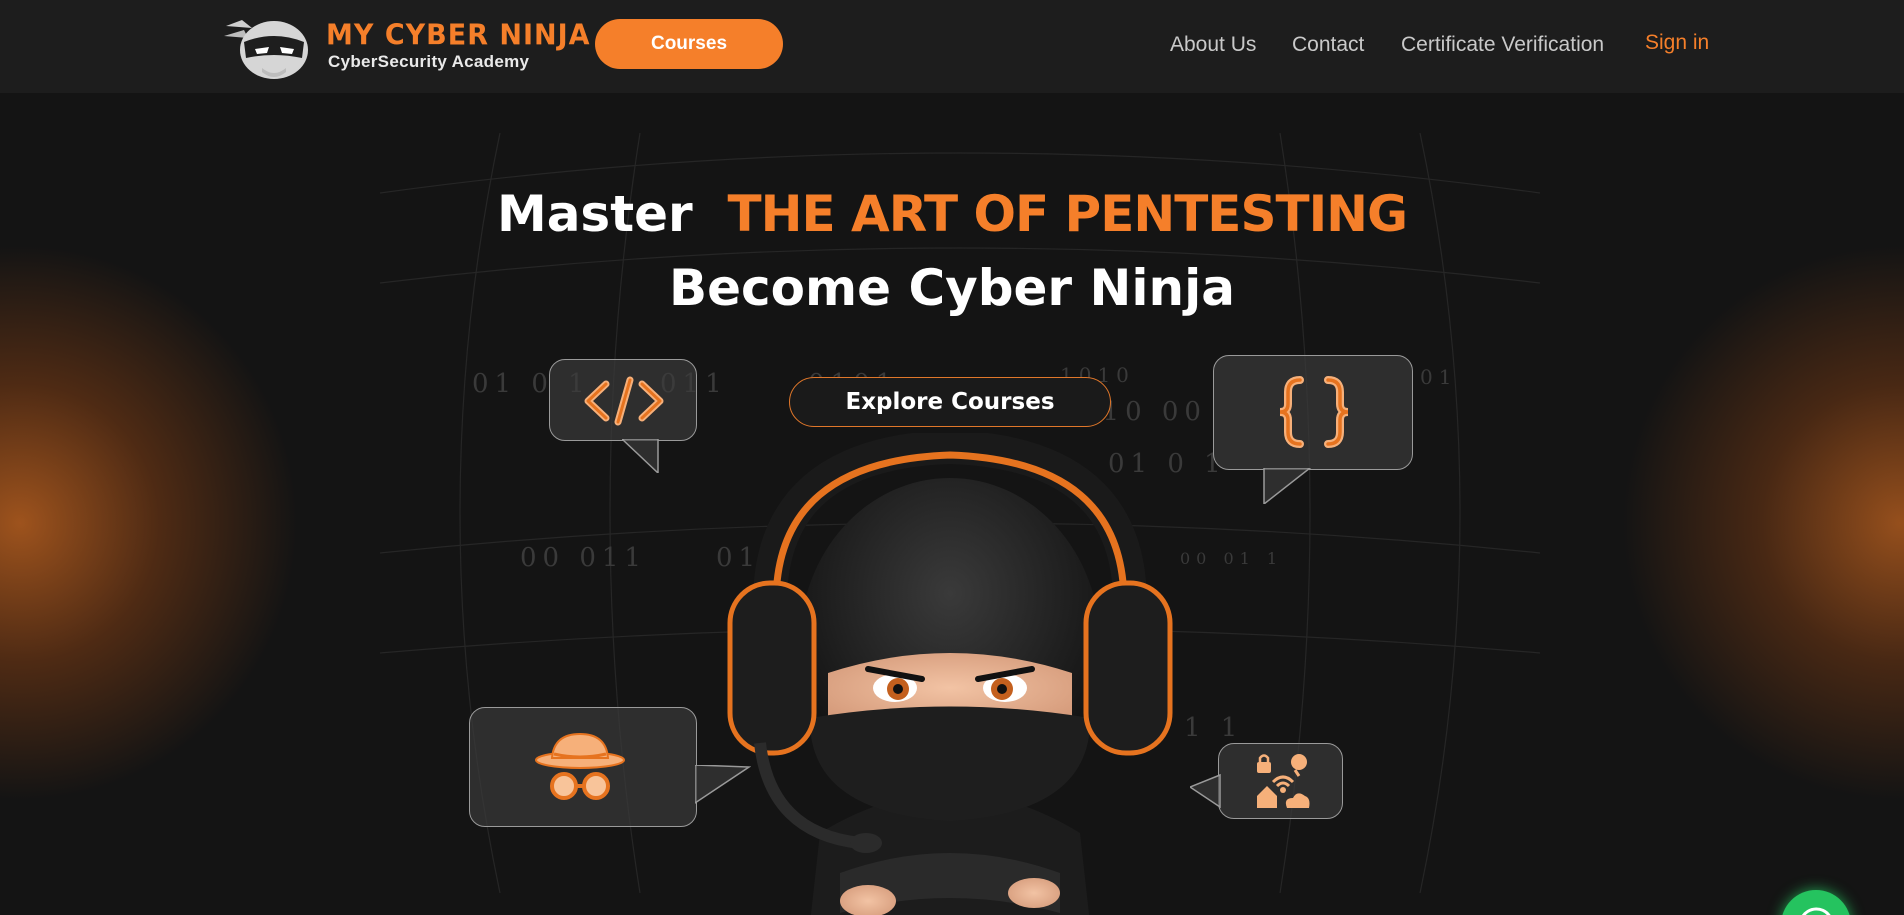  Describe the element at coordinates (1762, 523) in the screenshot. I see `right-orange-glow` at that location.